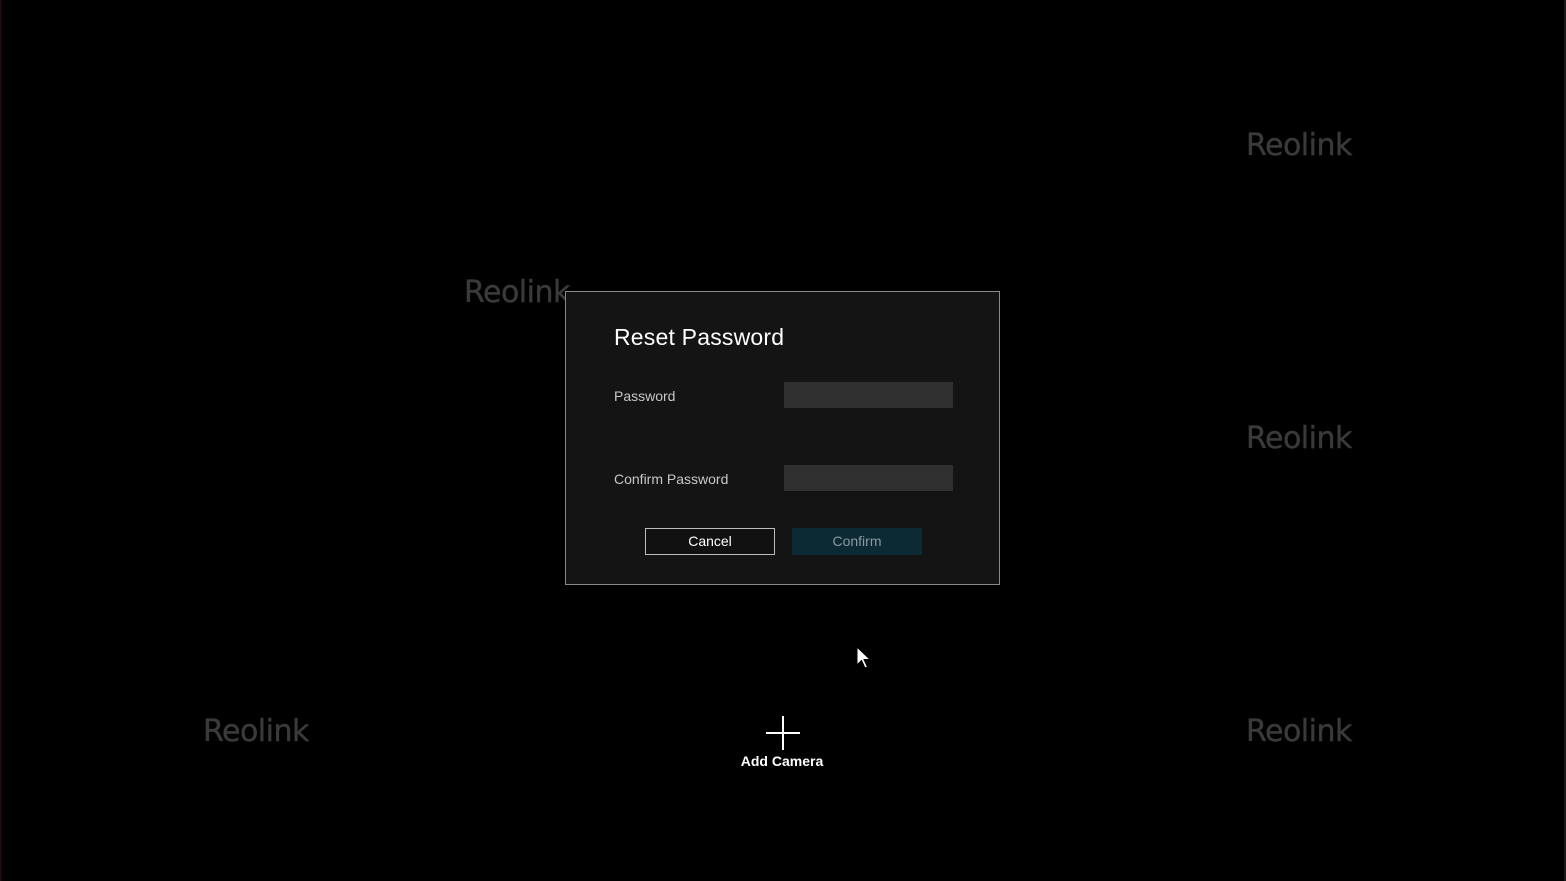  I want to click on password-label: Password, so click(645, 396).